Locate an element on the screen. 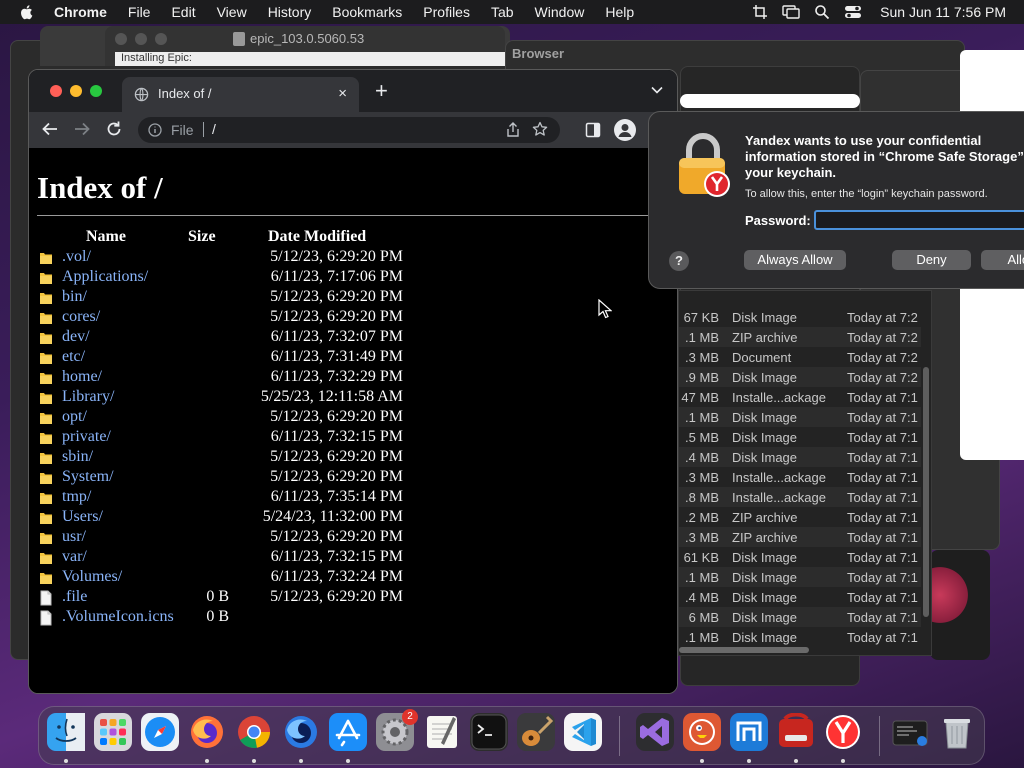 The image size is (1024, 768). finder-row: .9 MB Disk Image Today at 7:2 is located at coordinates (800, 377).